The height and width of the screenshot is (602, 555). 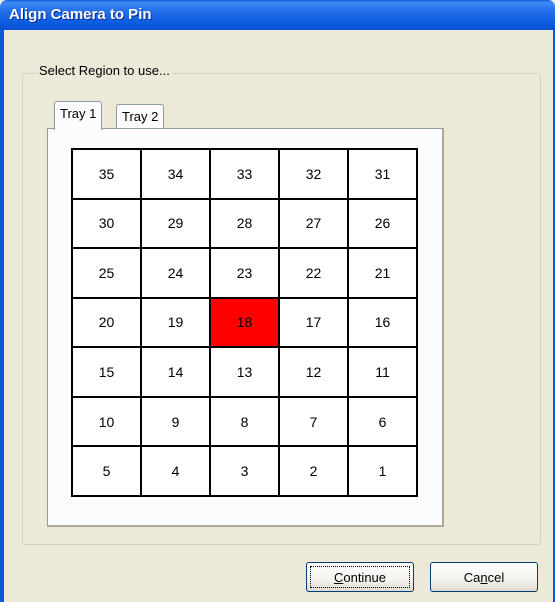 I want to click on tab-tray-2: Tray 2, so click(x=140, y=117).